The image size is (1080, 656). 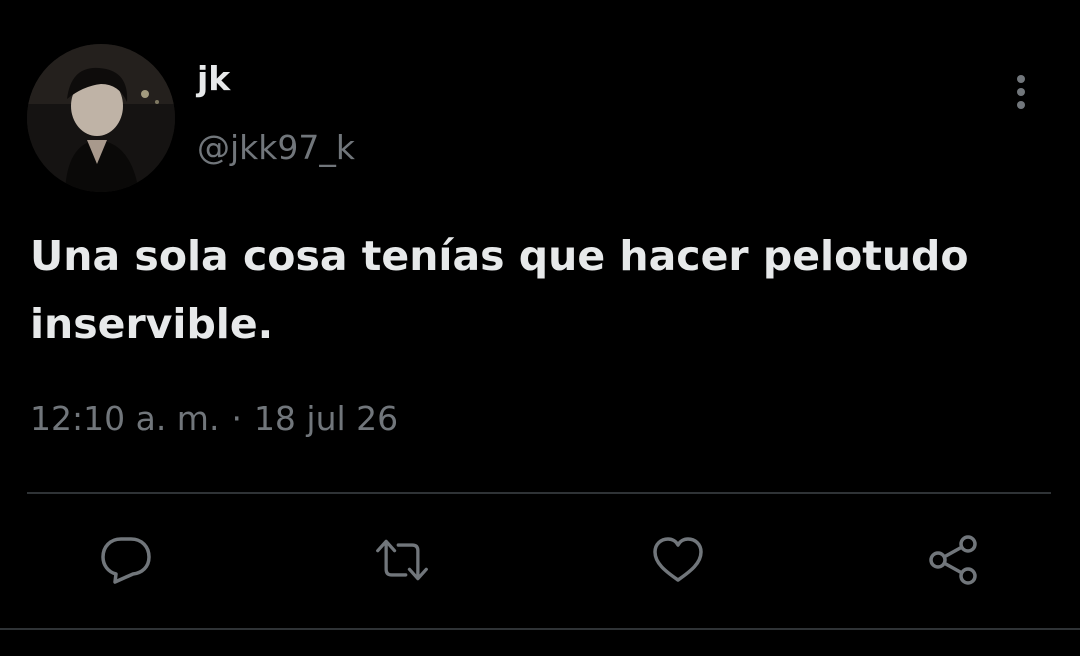 I want to click on like-button, so click(x=678, y=560).